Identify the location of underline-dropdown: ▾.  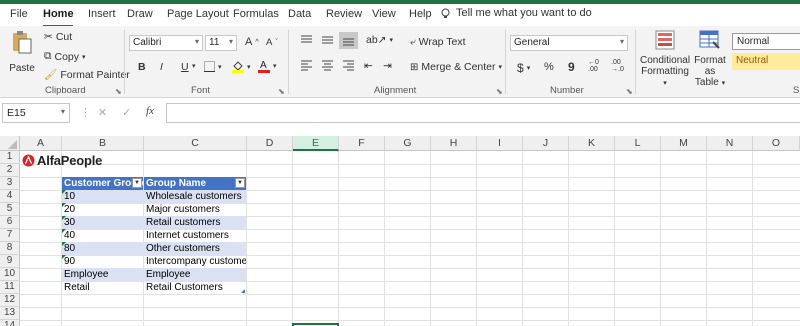
(194, 66).